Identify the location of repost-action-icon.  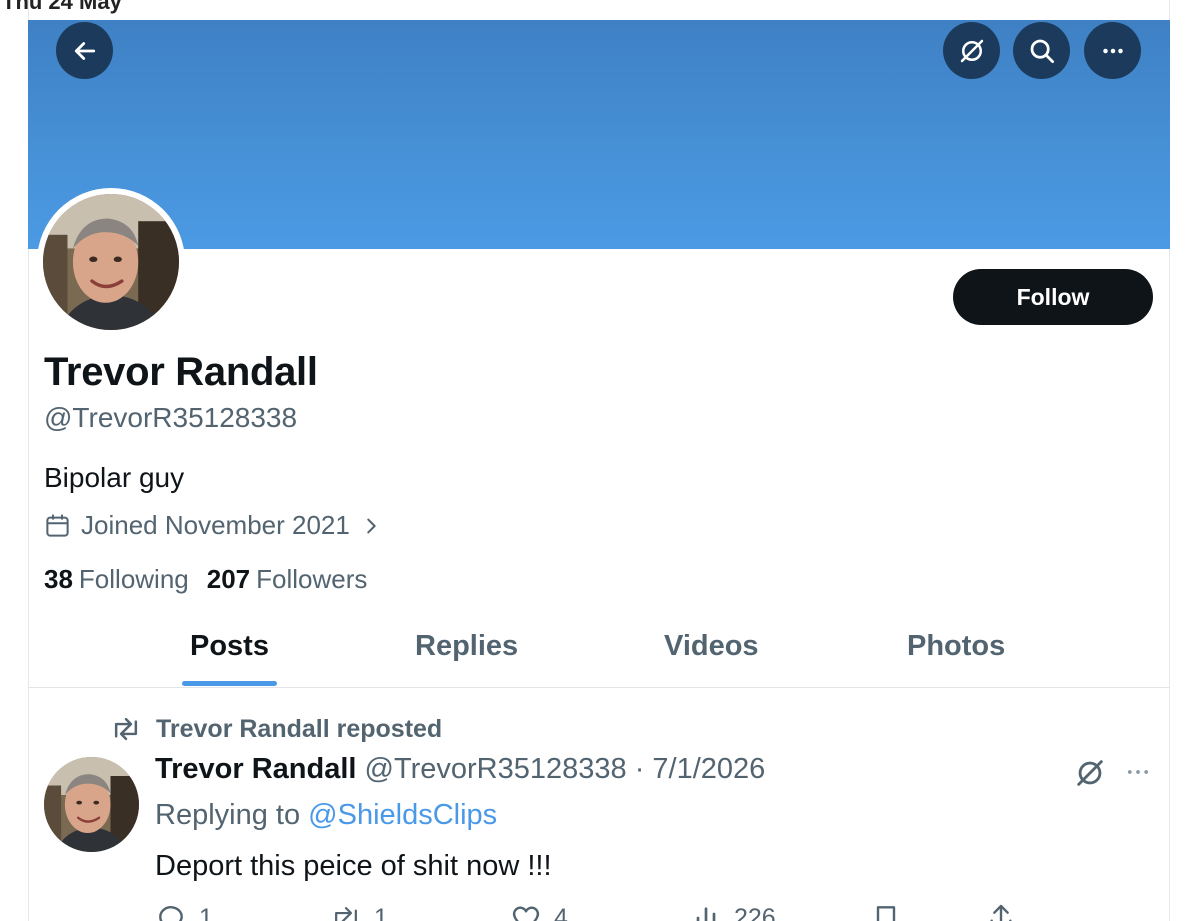
(346, 914).